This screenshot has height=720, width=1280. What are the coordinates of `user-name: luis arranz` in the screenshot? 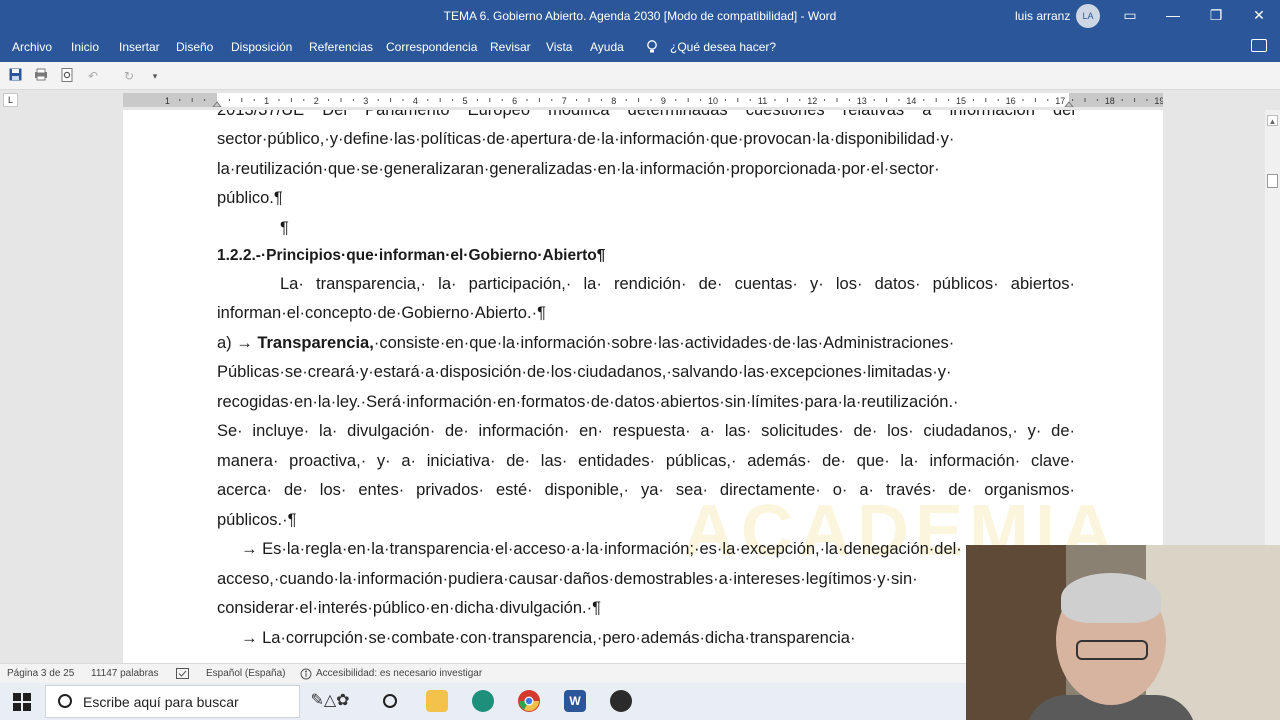 It's located at (1042, 16).